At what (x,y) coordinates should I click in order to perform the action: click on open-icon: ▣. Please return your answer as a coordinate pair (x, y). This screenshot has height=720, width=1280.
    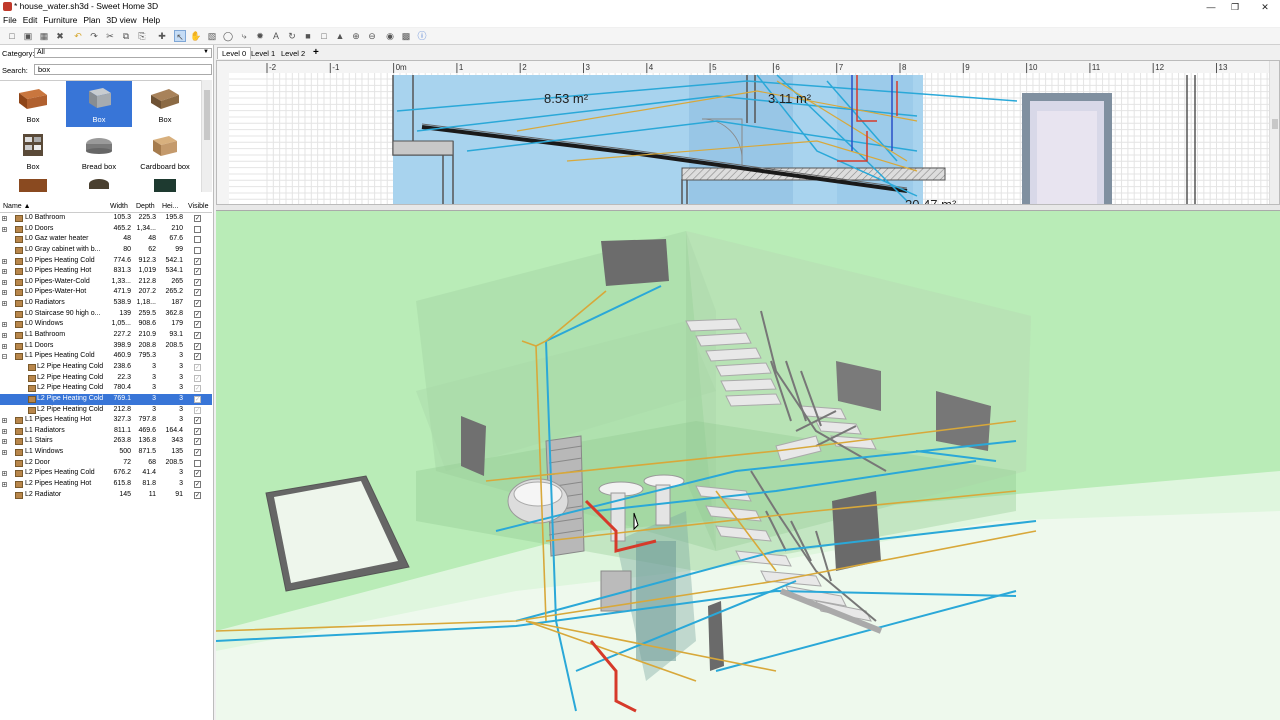
    Looking at the image, I should click on (28, 36).